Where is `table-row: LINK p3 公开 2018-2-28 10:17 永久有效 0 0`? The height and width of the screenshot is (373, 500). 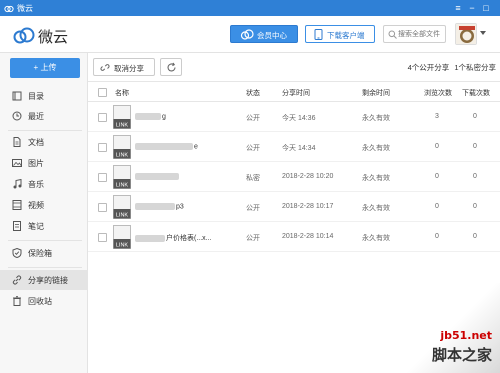
table-row: LINK p3 公开 2018-2-28 10:17 永久有效 0 0 is located at coordinates (294, 207).